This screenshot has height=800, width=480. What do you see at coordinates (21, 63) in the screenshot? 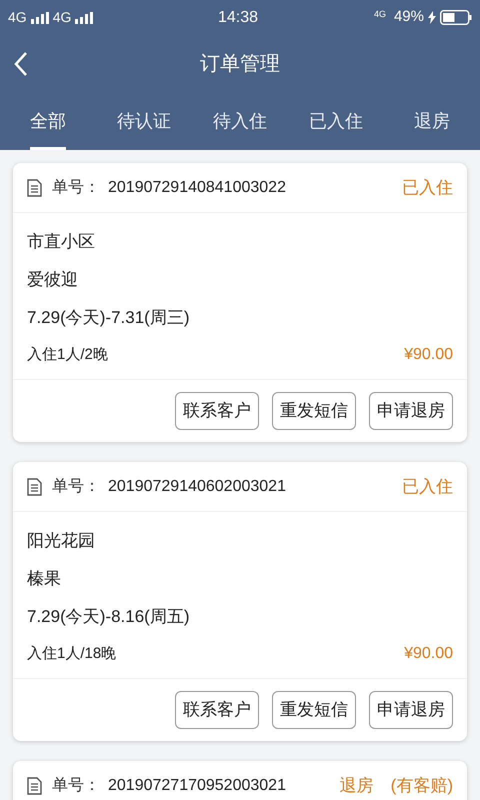
I see `back-icon` at bounding box center [21, 63].